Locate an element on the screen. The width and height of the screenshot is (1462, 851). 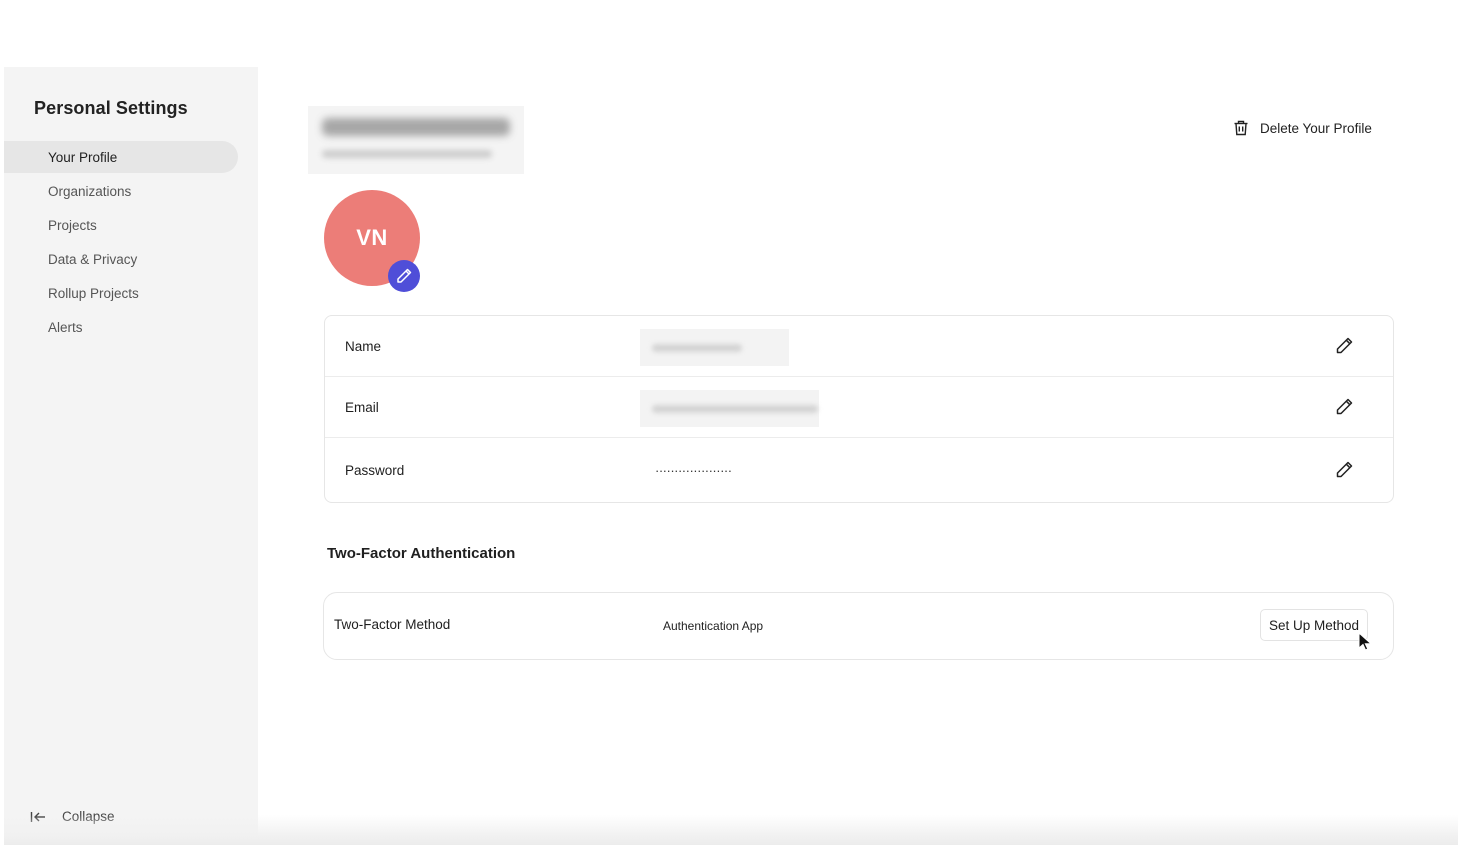
profile-row-password: Password ···················· is located at coordinates (859, 470).